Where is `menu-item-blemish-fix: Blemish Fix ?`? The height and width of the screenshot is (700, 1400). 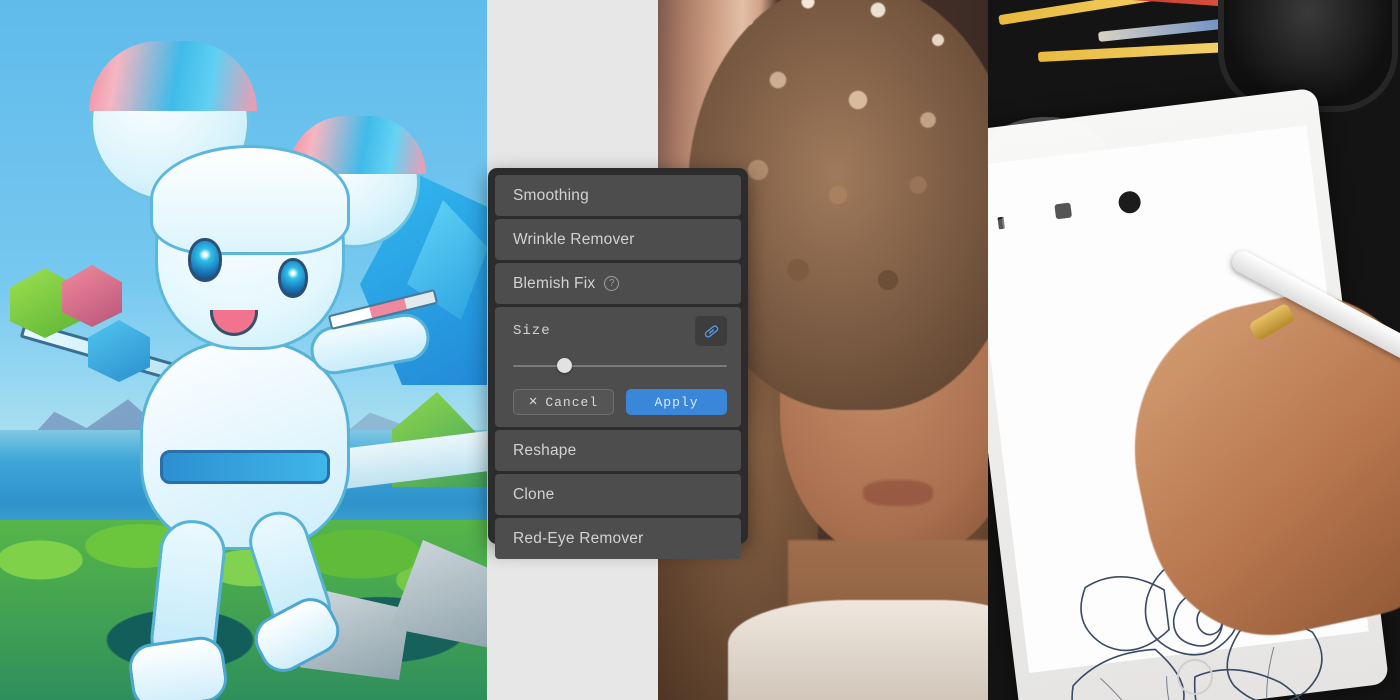
menu-item-blemish-fix: Blemish Fix ? is located at coordinates (618, 283).